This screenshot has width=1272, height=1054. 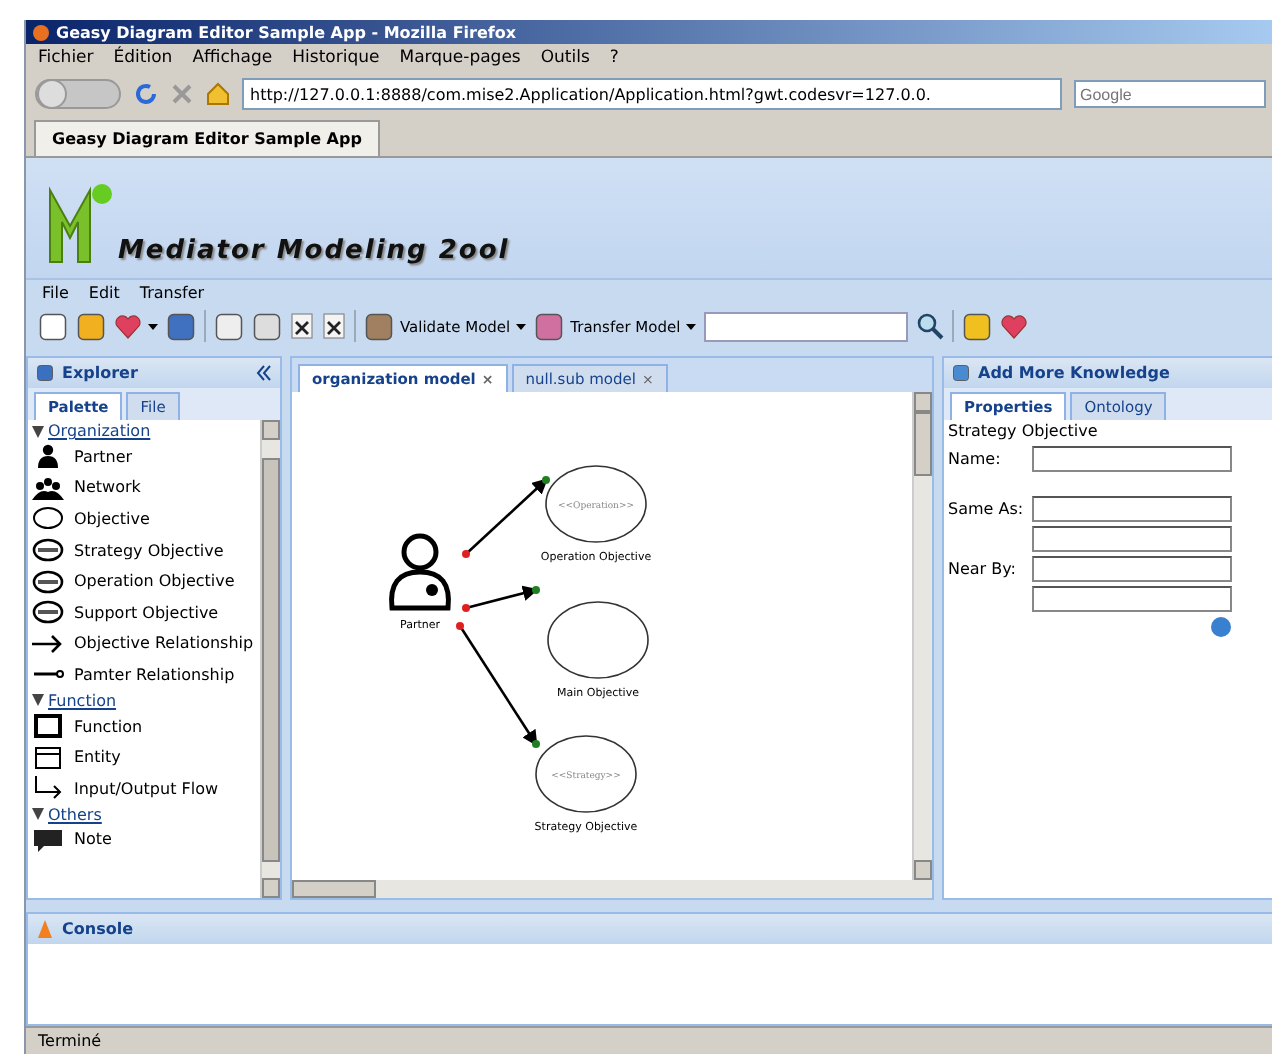 What do you see at coordinates (806, 326) in the screenshot?
I see `search-field` at bounding box center [806, 326].